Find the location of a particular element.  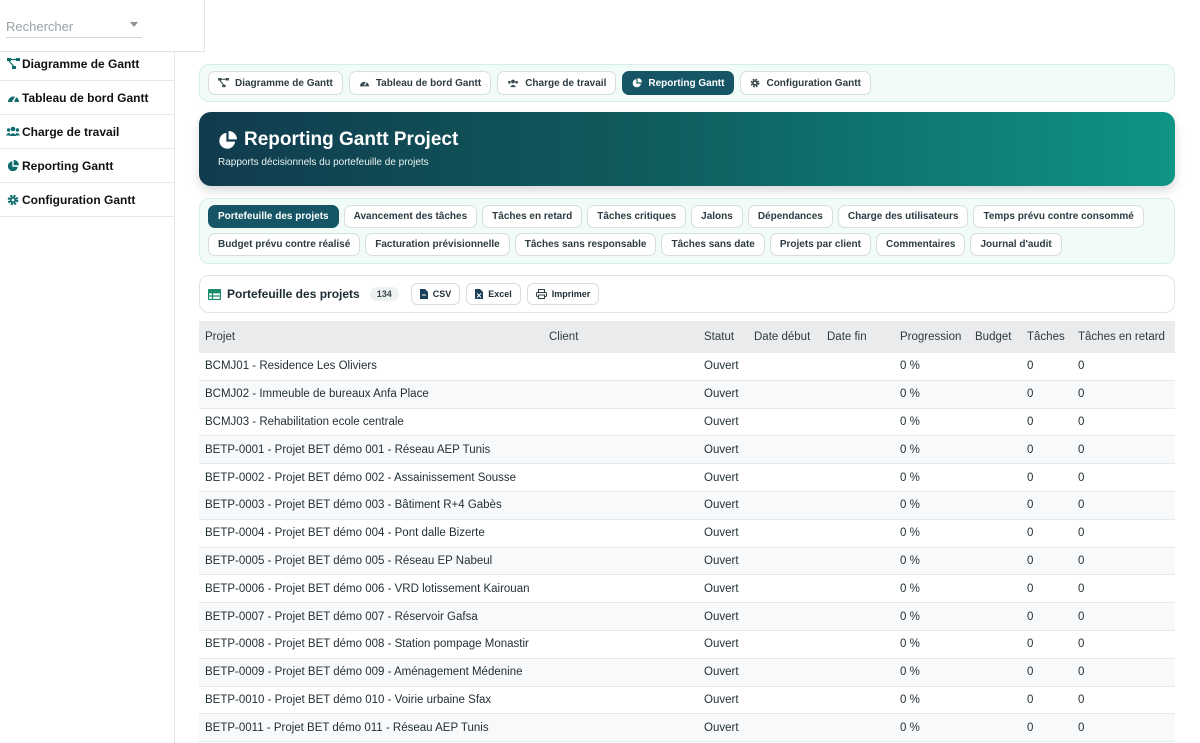

sidebar-item-diagramme-gantt: Diagramme de Gantt is located at coordinates (87, 64).